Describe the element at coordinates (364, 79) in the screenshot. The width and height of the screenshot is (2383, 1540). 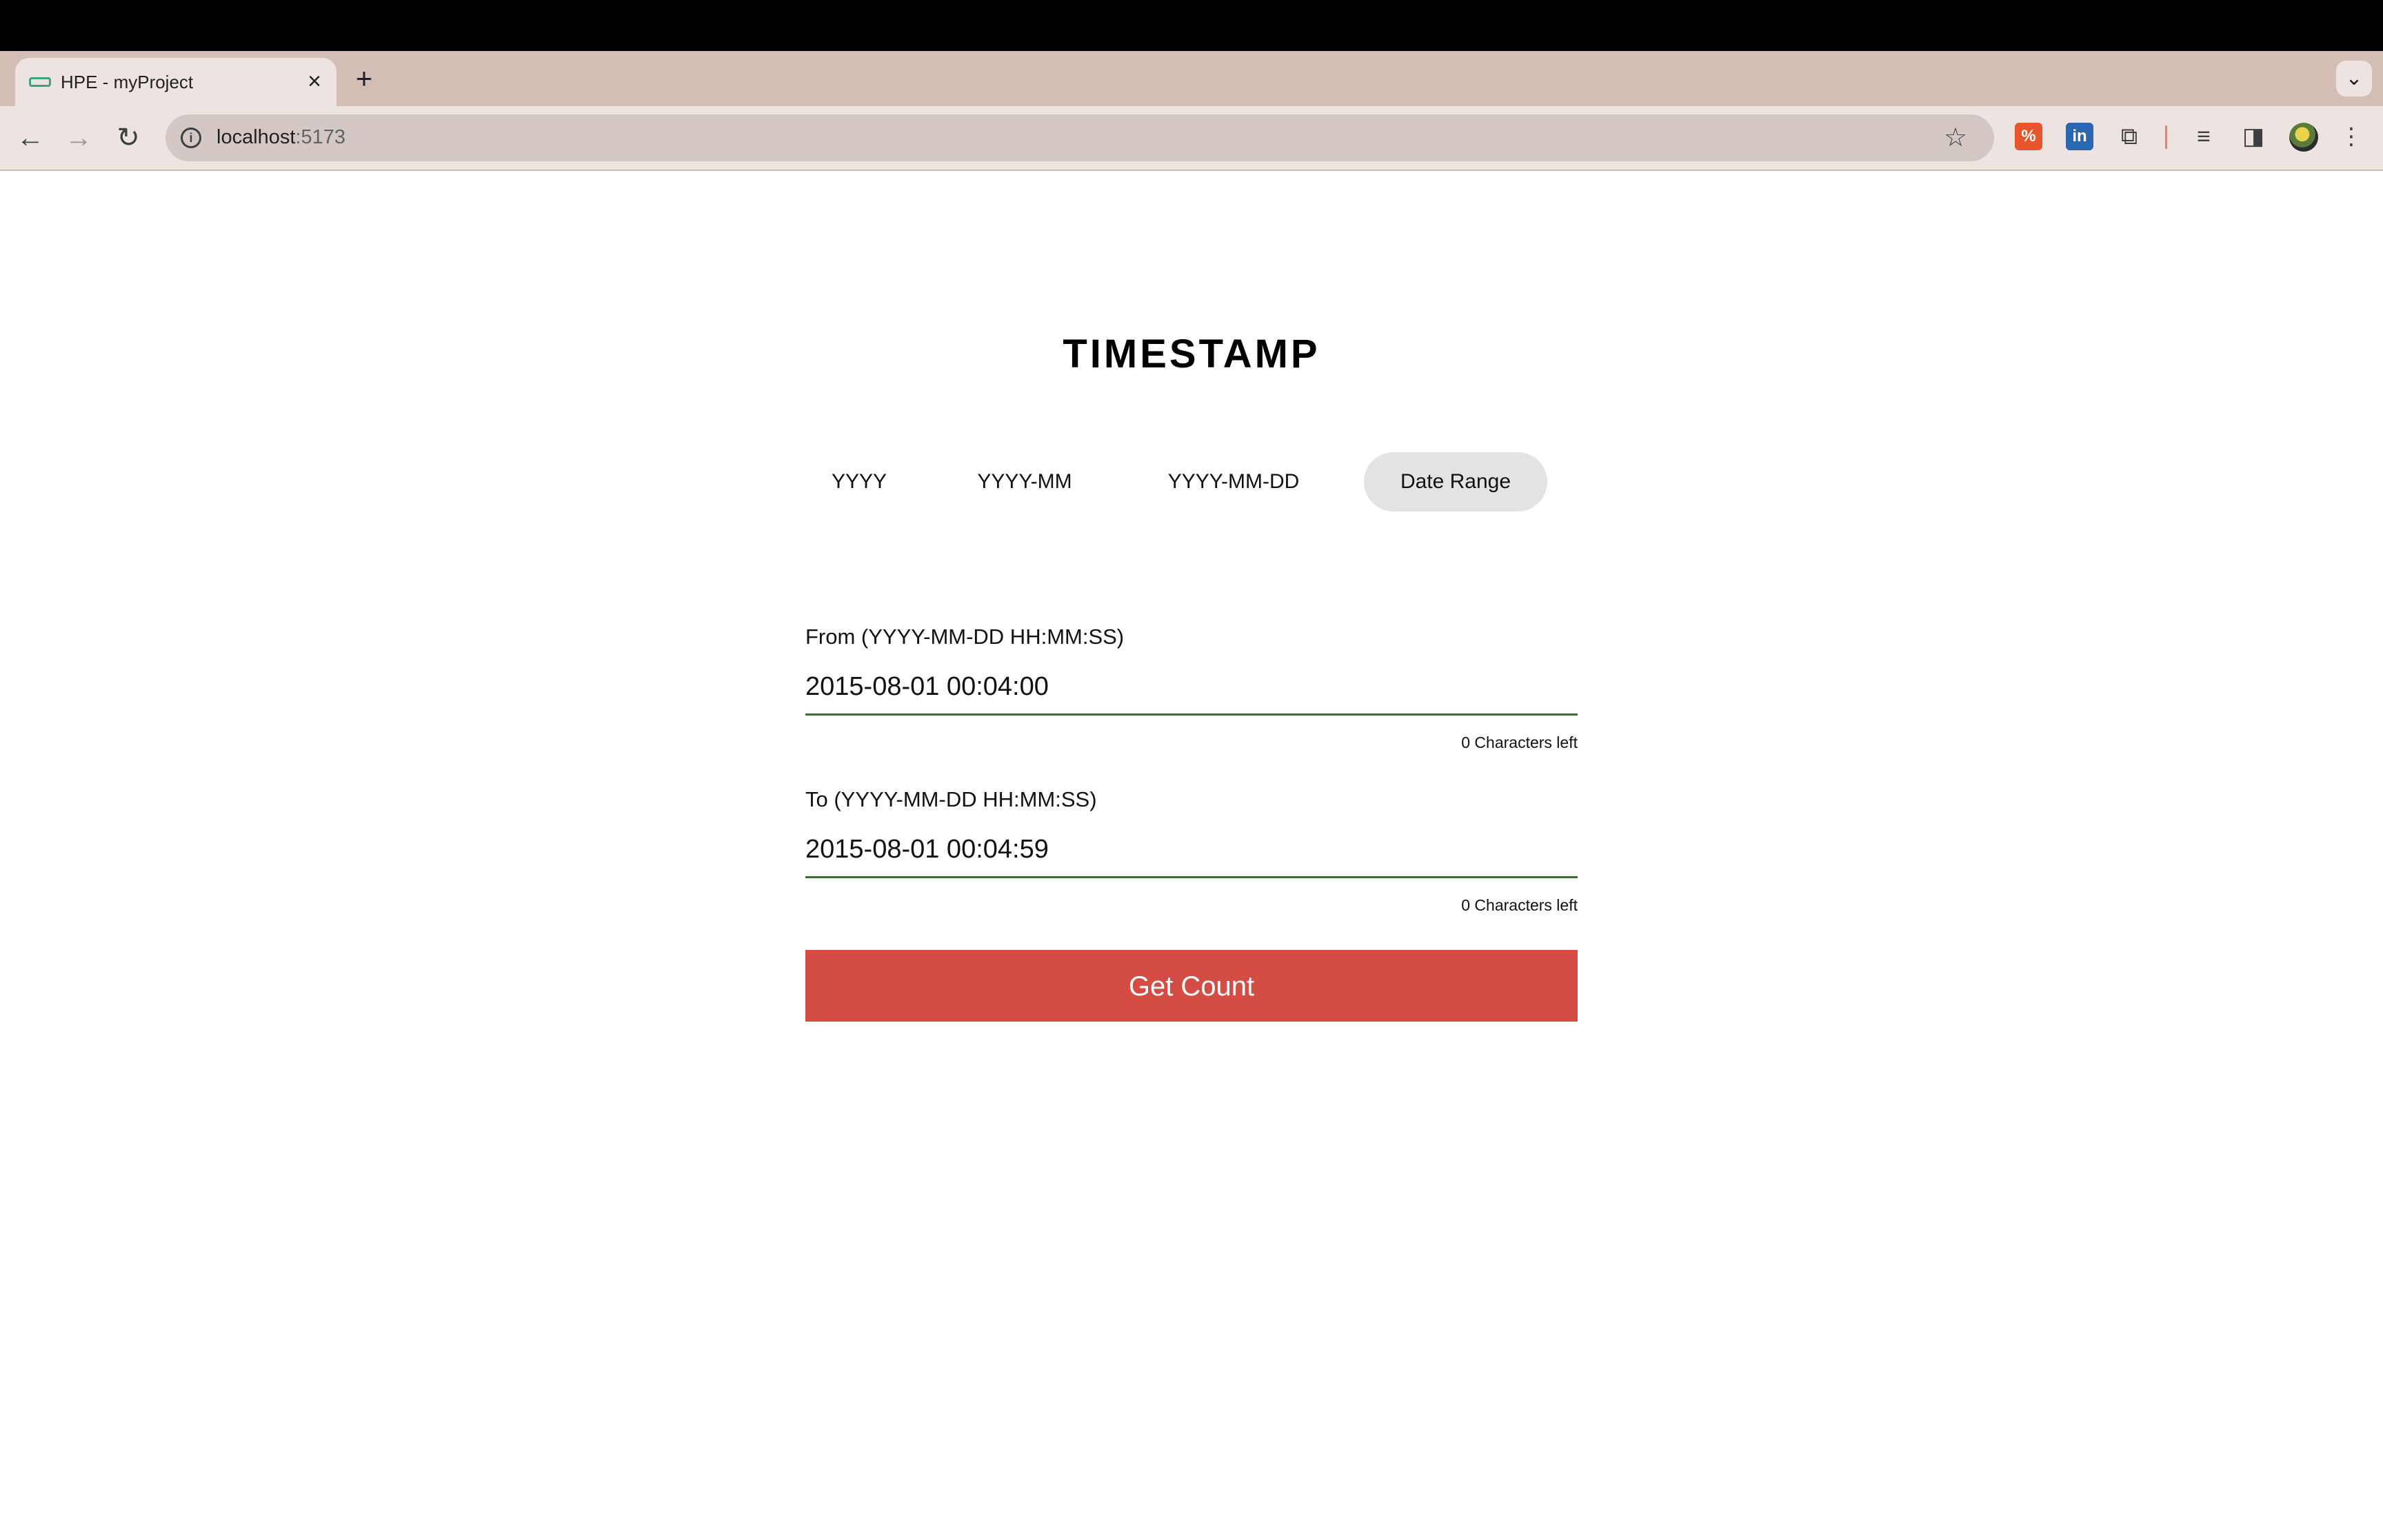
I see `new-tab-button: +` at that location.